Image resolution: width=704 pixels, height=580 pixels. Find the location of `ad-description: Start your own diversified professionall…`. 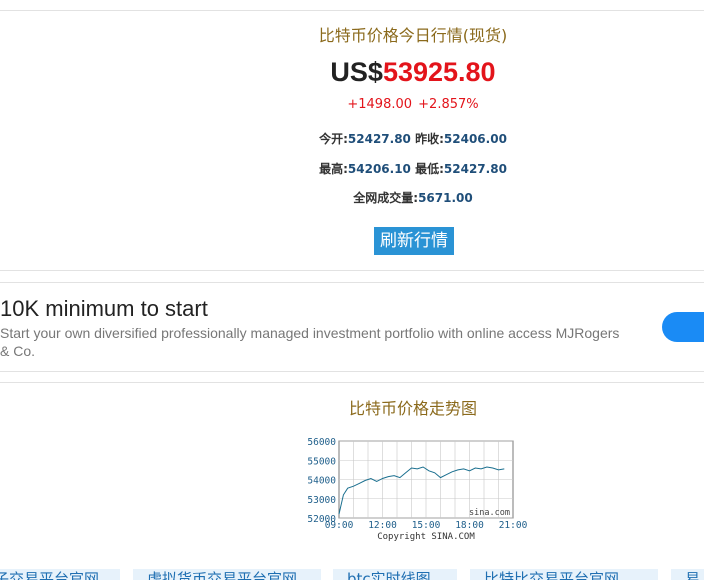

ad-description: Start your own diversified professionall… is located at coordinates (310, 342).